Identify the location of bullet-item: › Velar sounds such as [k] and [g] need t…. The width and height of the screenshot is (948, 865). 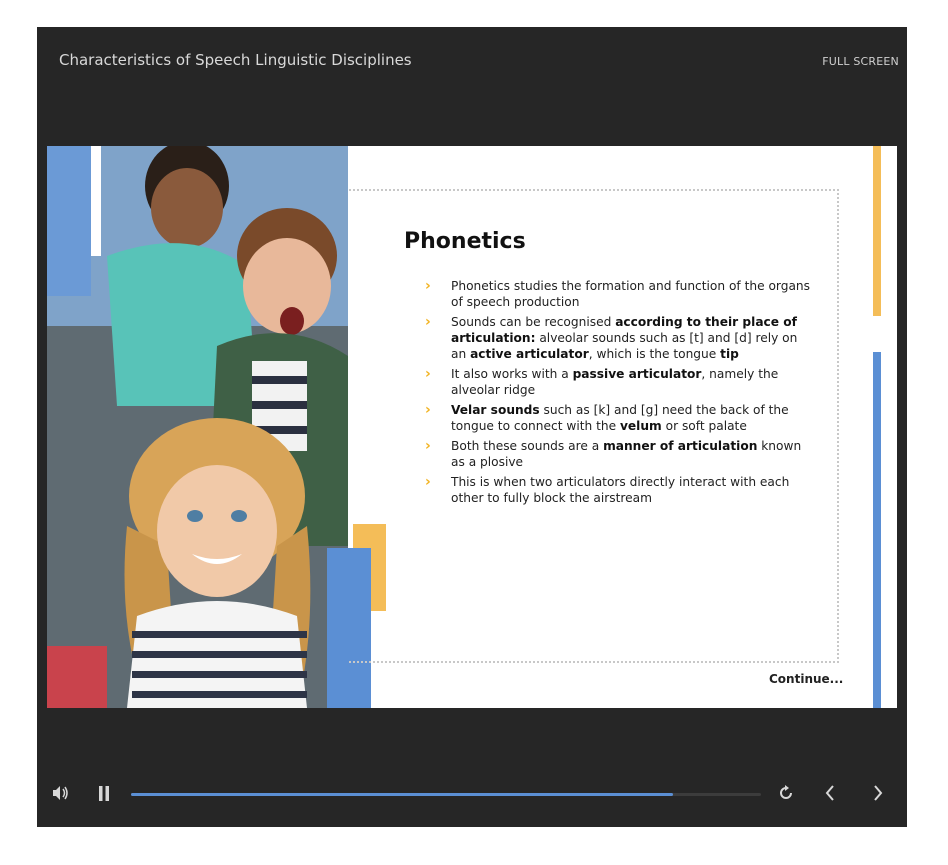
(618, 418).